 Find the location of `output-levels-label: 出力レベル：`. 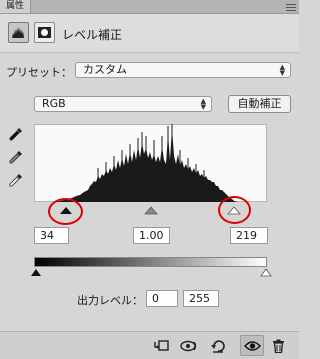

output-levels-label: 出力レベル： is located at coordinates (110, 300).